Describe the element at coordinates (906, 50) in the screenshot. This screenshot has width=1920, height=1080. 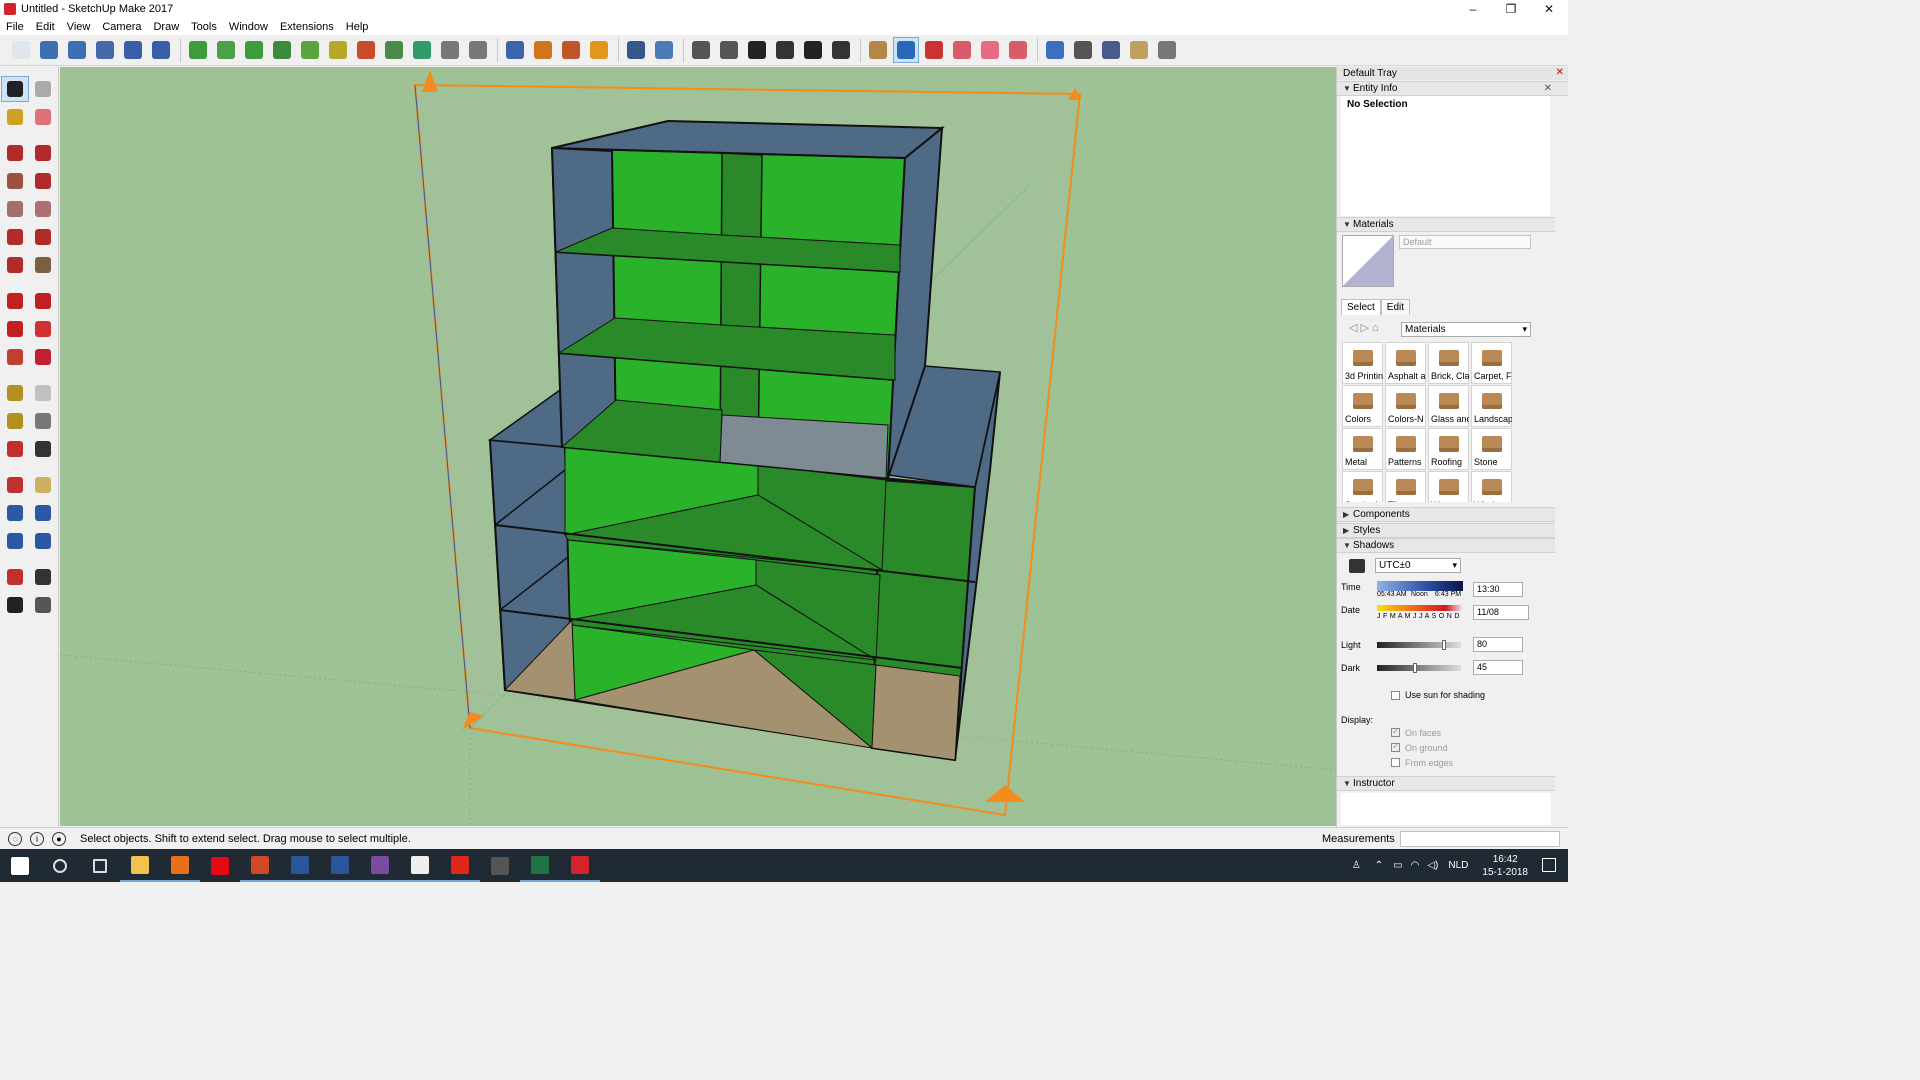
I see `back-edges-button` at that location.